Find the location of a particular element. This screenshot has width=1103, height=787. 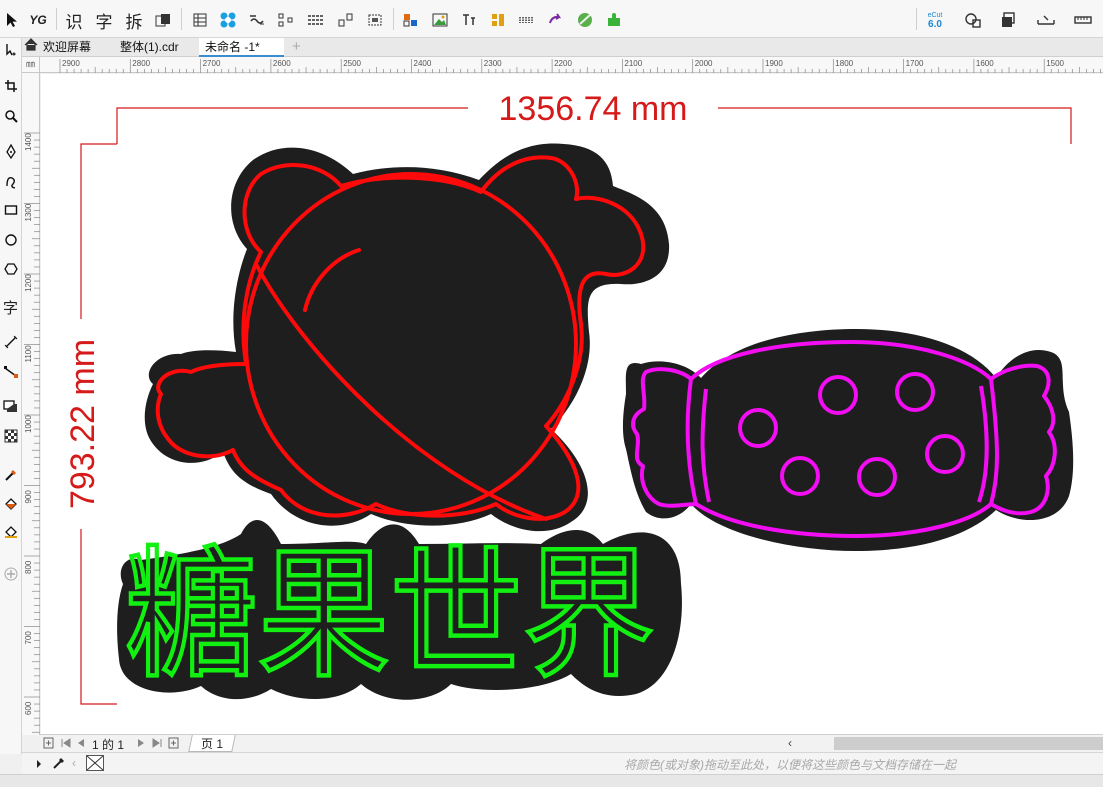

vertical-ruler: 1400 1300 1200 1100 1000 900 800 700 600 is located at coordinates (31, 404).